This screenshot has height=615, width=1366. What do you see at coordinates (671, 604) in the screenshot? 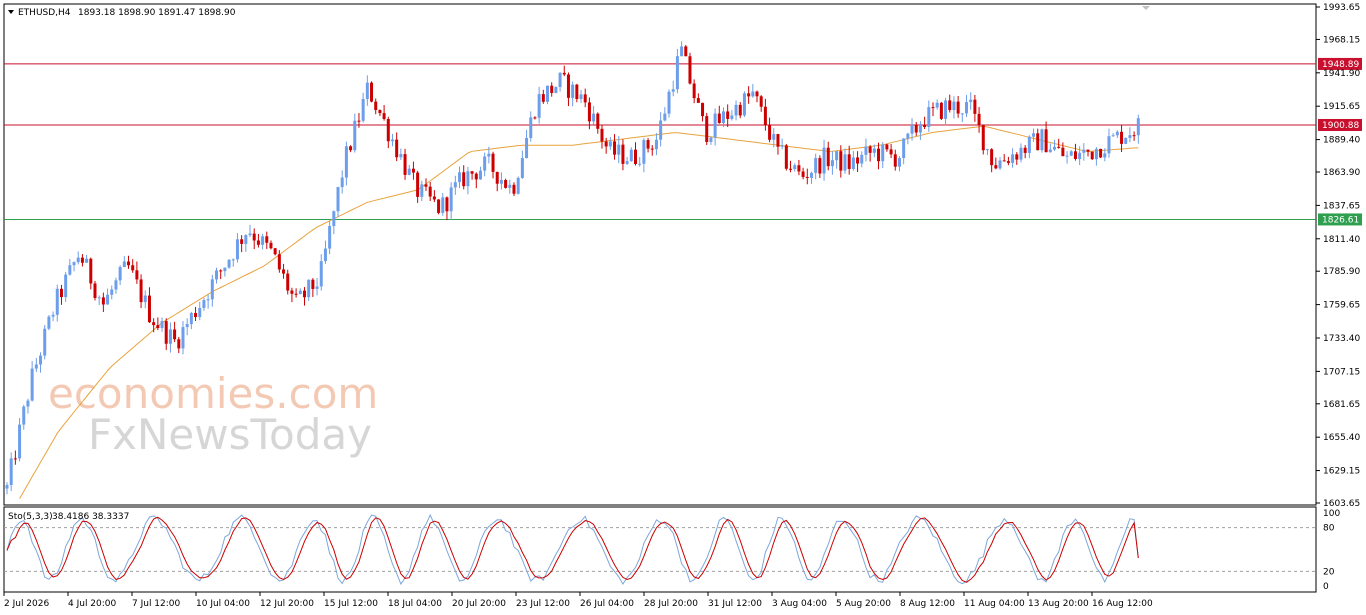
I see `time-axis-label: 28 Jul 20:00` at bounding box center [671, 604].